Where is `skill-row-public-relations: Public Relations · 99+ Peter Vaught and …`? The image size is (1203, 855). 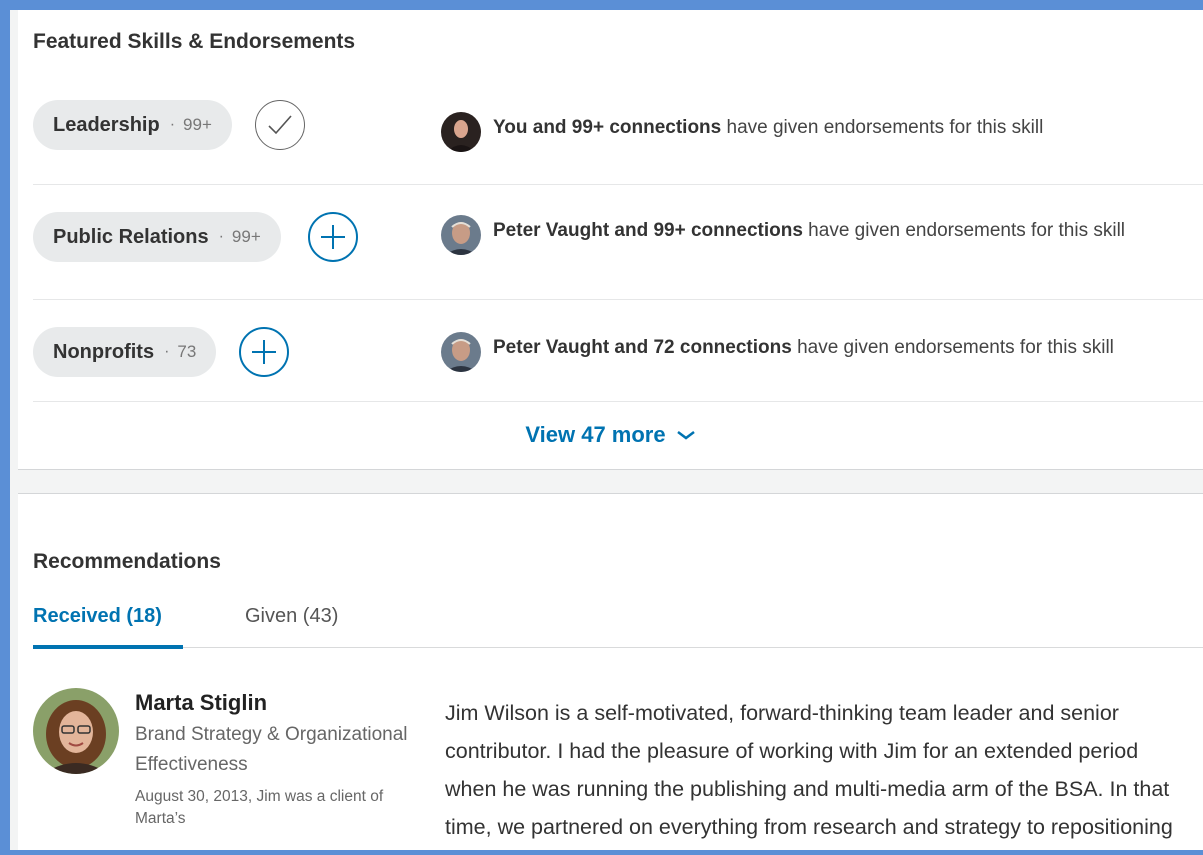 skill-row-public-relations: Public Relations · 99+ Peter Vaught and … is located at coordinates (618, 242).